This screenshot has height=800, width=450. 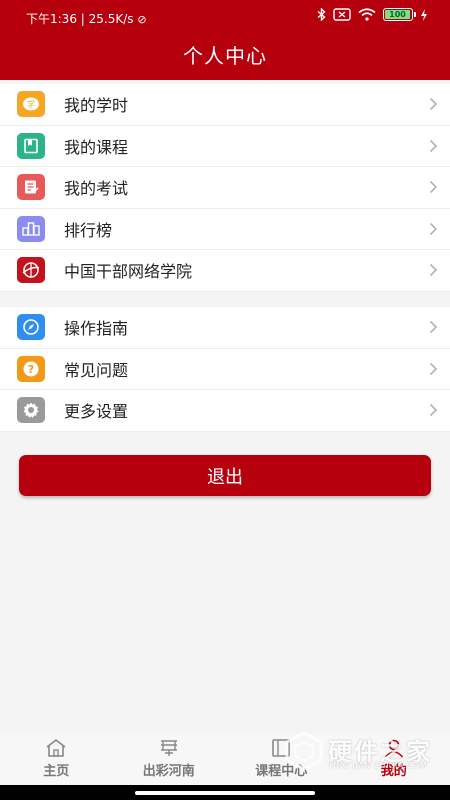 I want to click on home-icon, so click(x=56, y=747).